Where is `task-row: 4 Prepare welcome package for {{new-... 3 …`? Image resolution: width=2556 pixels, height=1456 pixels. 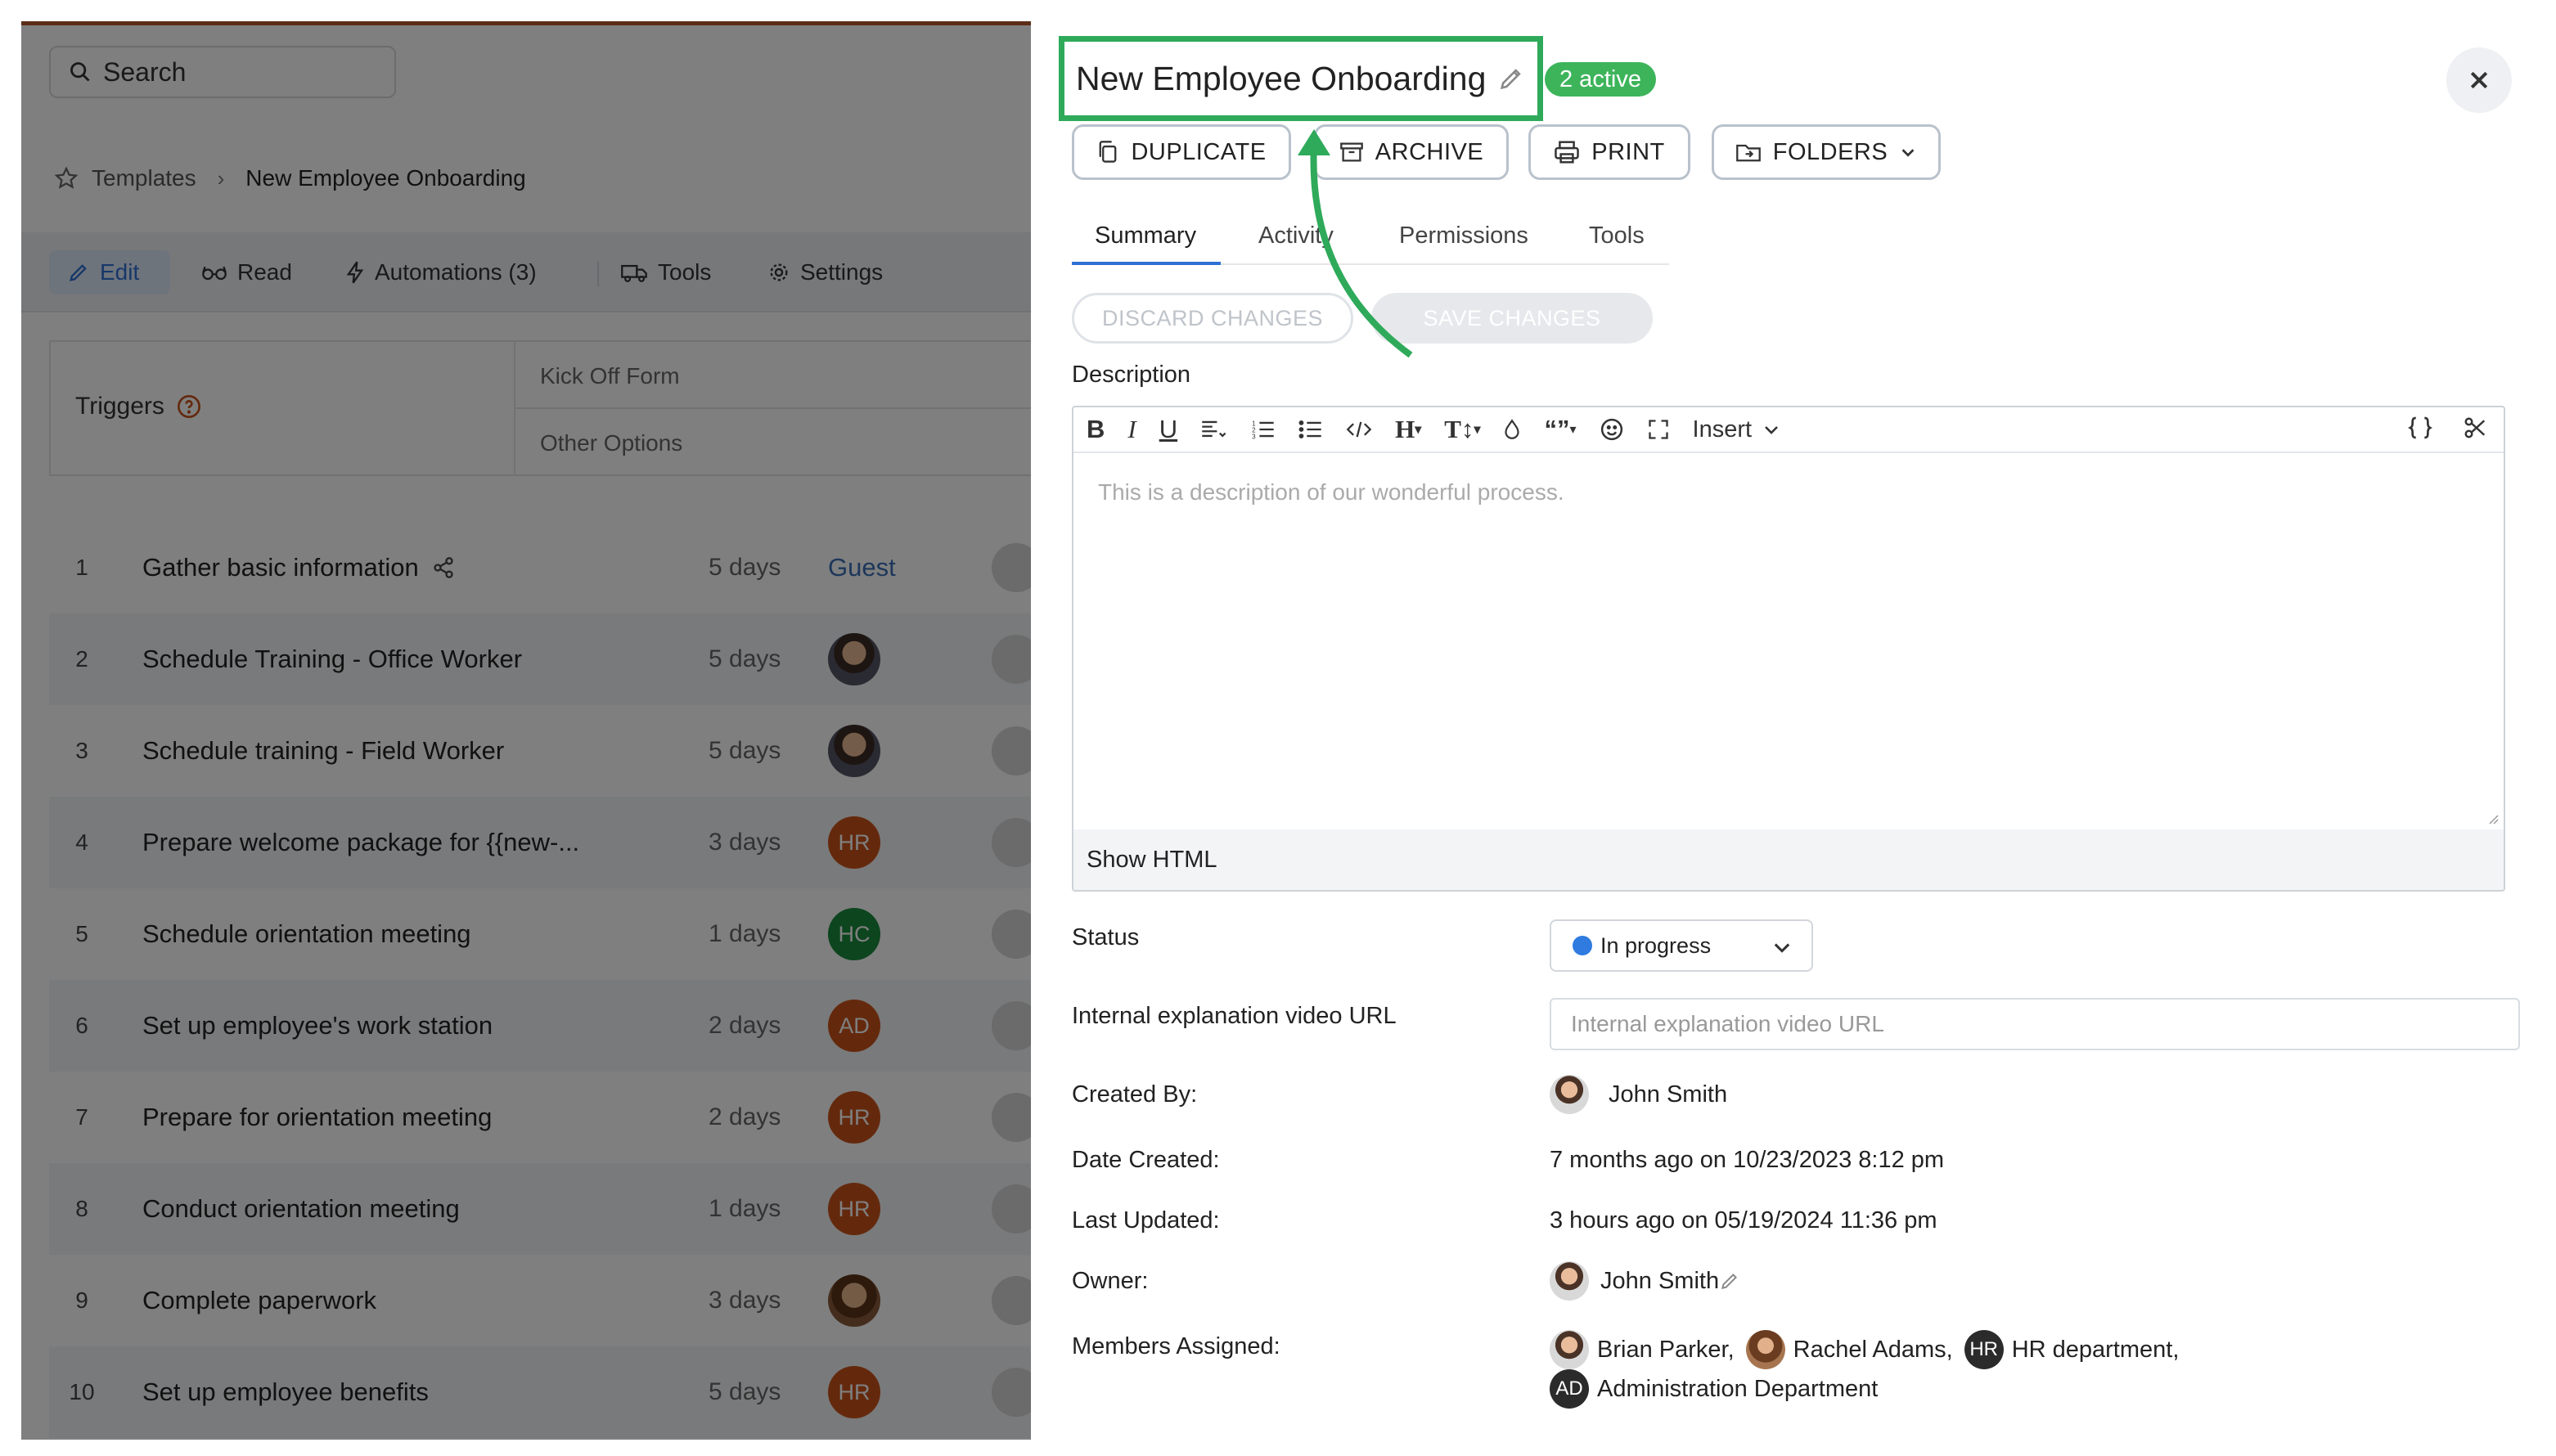
task-row: 4 Prepare welcome package for {{new-... 3 … is located at coordinates (540, 843).